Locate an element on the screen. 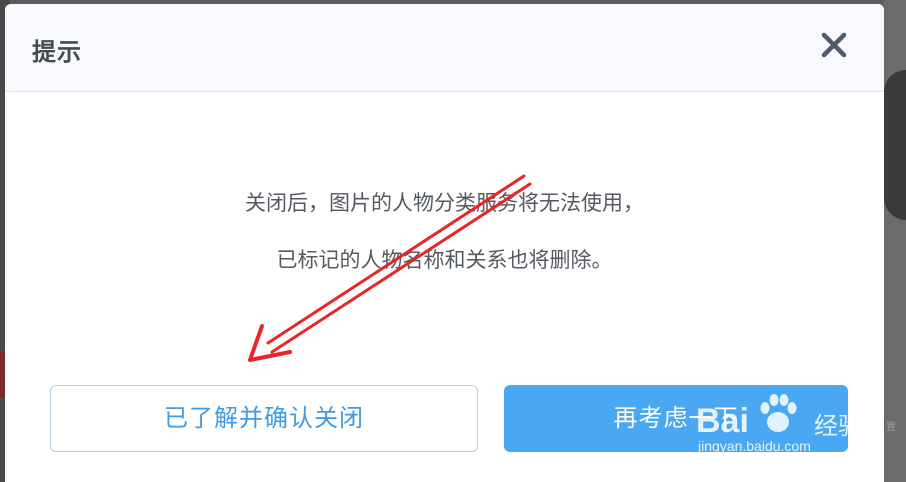 The image size is (906, 482). dialog-message-line: 关闭后，图片的人物分类服务将无法使用， is located at coordinates (444, 203).